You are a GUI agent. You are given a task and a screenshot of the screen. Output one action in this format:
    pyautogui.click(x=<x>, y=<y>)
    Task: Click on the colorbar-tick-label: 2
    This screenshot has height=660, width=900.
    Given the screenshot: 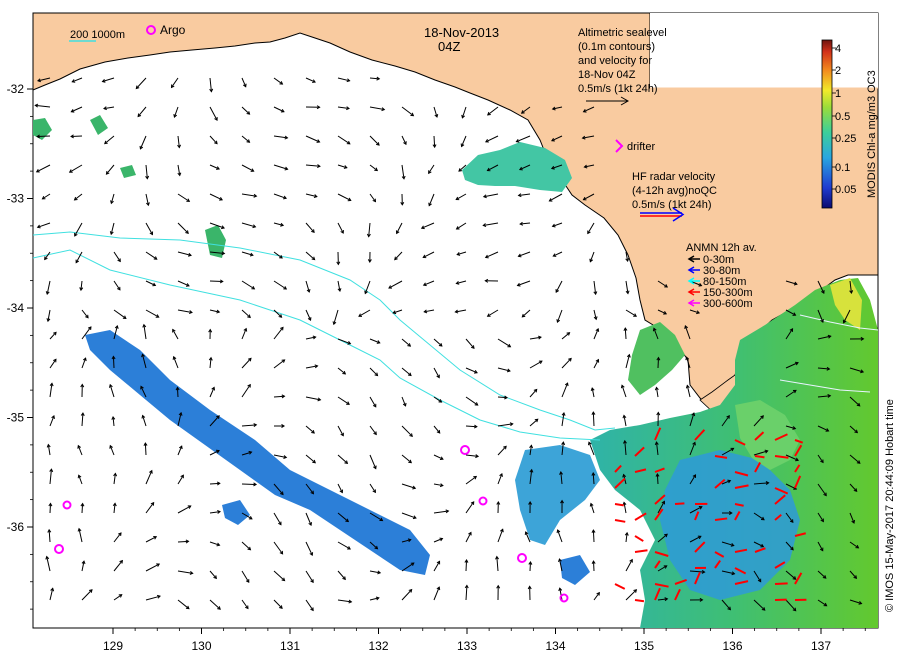 What is the action you would take?
    pyautogui.click(x=838, y=71)
    